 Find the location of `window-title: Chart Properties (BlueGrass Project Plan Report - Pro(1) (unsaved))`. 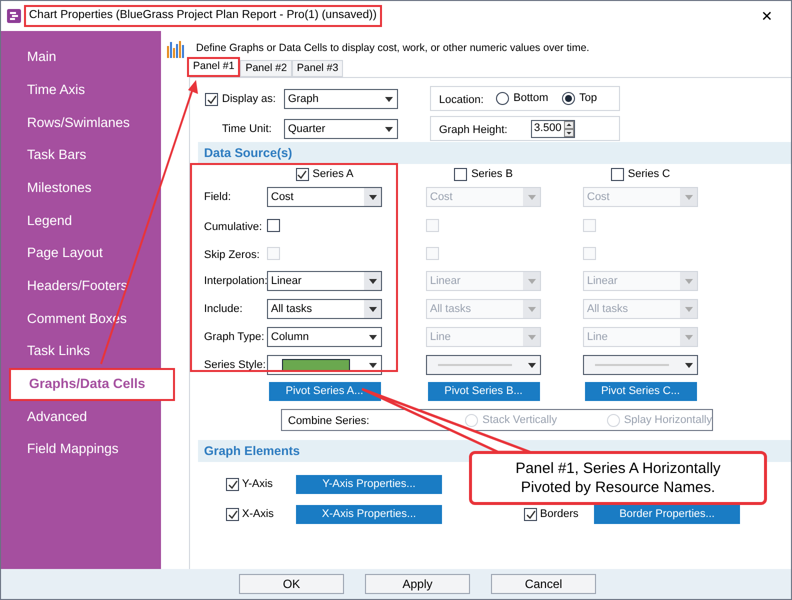

window-title: Chart Properties (BlueGrass Project Plan Report - Pro(1) (unsaved)) is located at coordinates (203, 16).